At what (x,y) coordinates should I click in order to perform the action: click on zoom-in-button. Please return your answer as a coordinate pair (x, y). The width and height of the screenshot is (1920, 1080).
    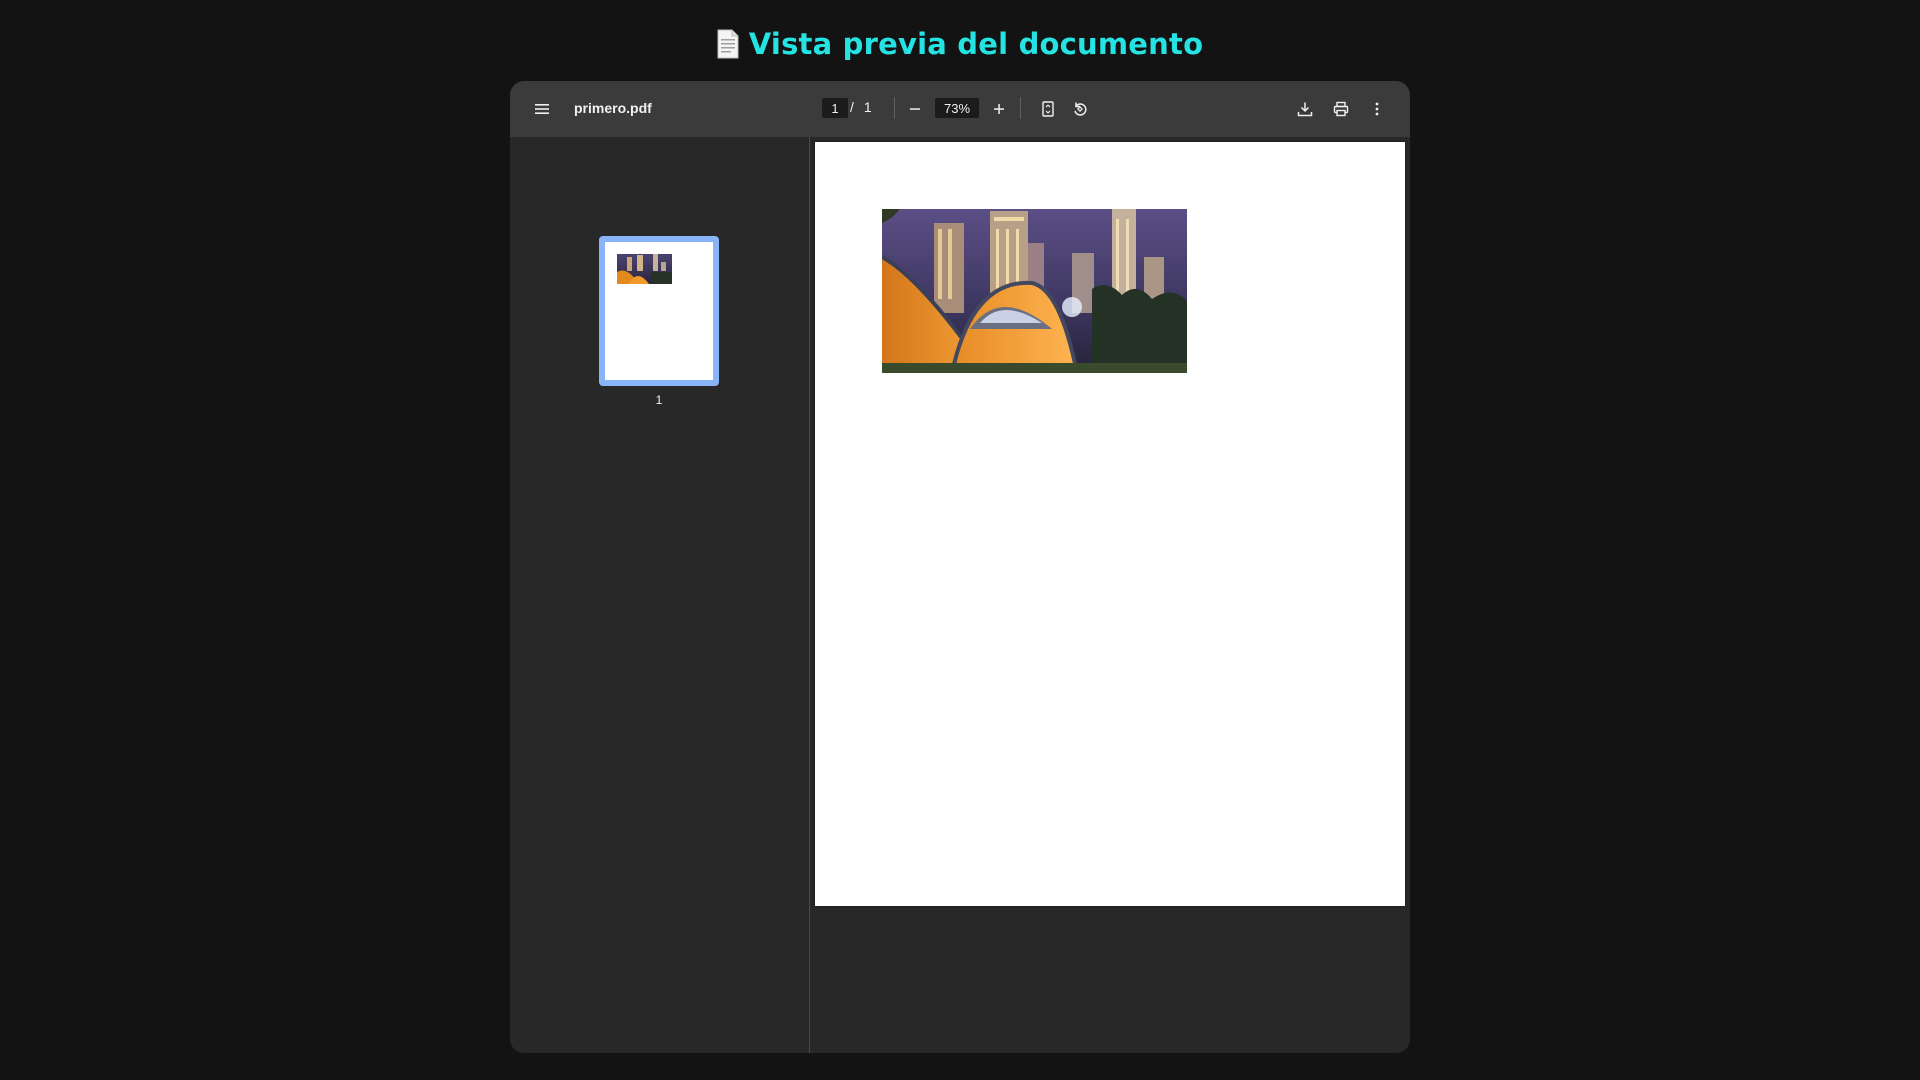
    Looking at the image, I should click on (999, 109).